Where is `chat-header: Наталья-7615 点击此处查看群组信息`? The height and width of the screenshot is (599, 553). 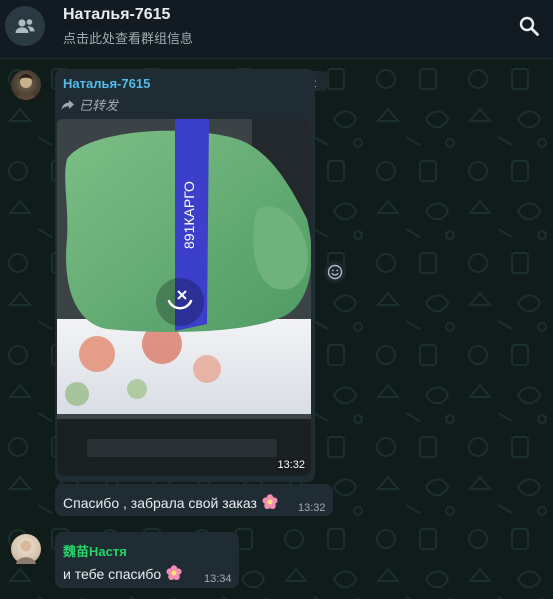
chat-header: Наталья-7615 点击此处查看群组信息 is located at coordinates (276, 29).